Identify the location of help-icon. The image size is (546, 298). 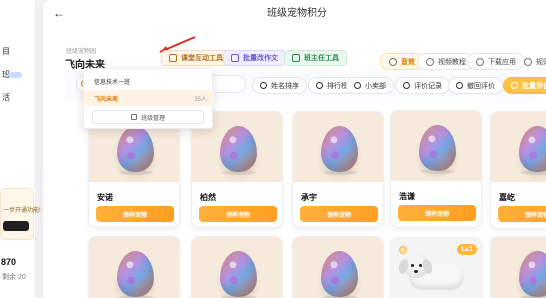
(528, 61).